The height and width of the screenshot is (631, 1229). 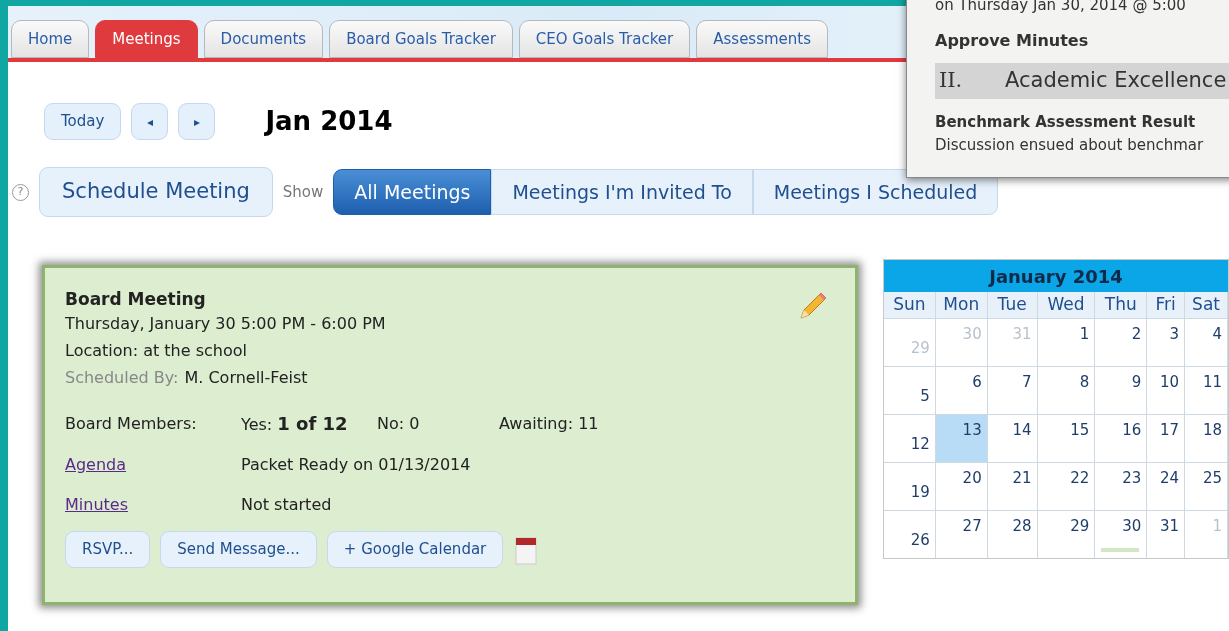 I want to click on pencil-icon, so click(x=813, y=306).